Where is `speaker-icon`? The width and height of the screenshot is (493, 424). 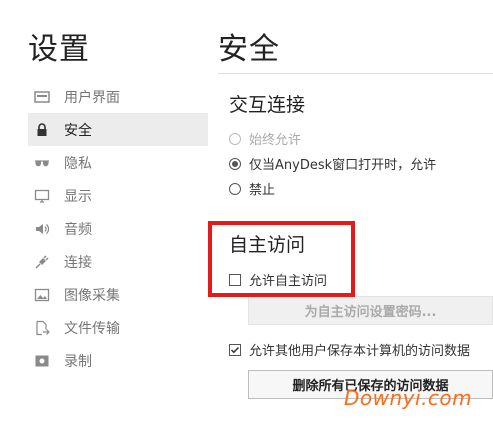 speaker-icon is located at coordinates (42, 229).